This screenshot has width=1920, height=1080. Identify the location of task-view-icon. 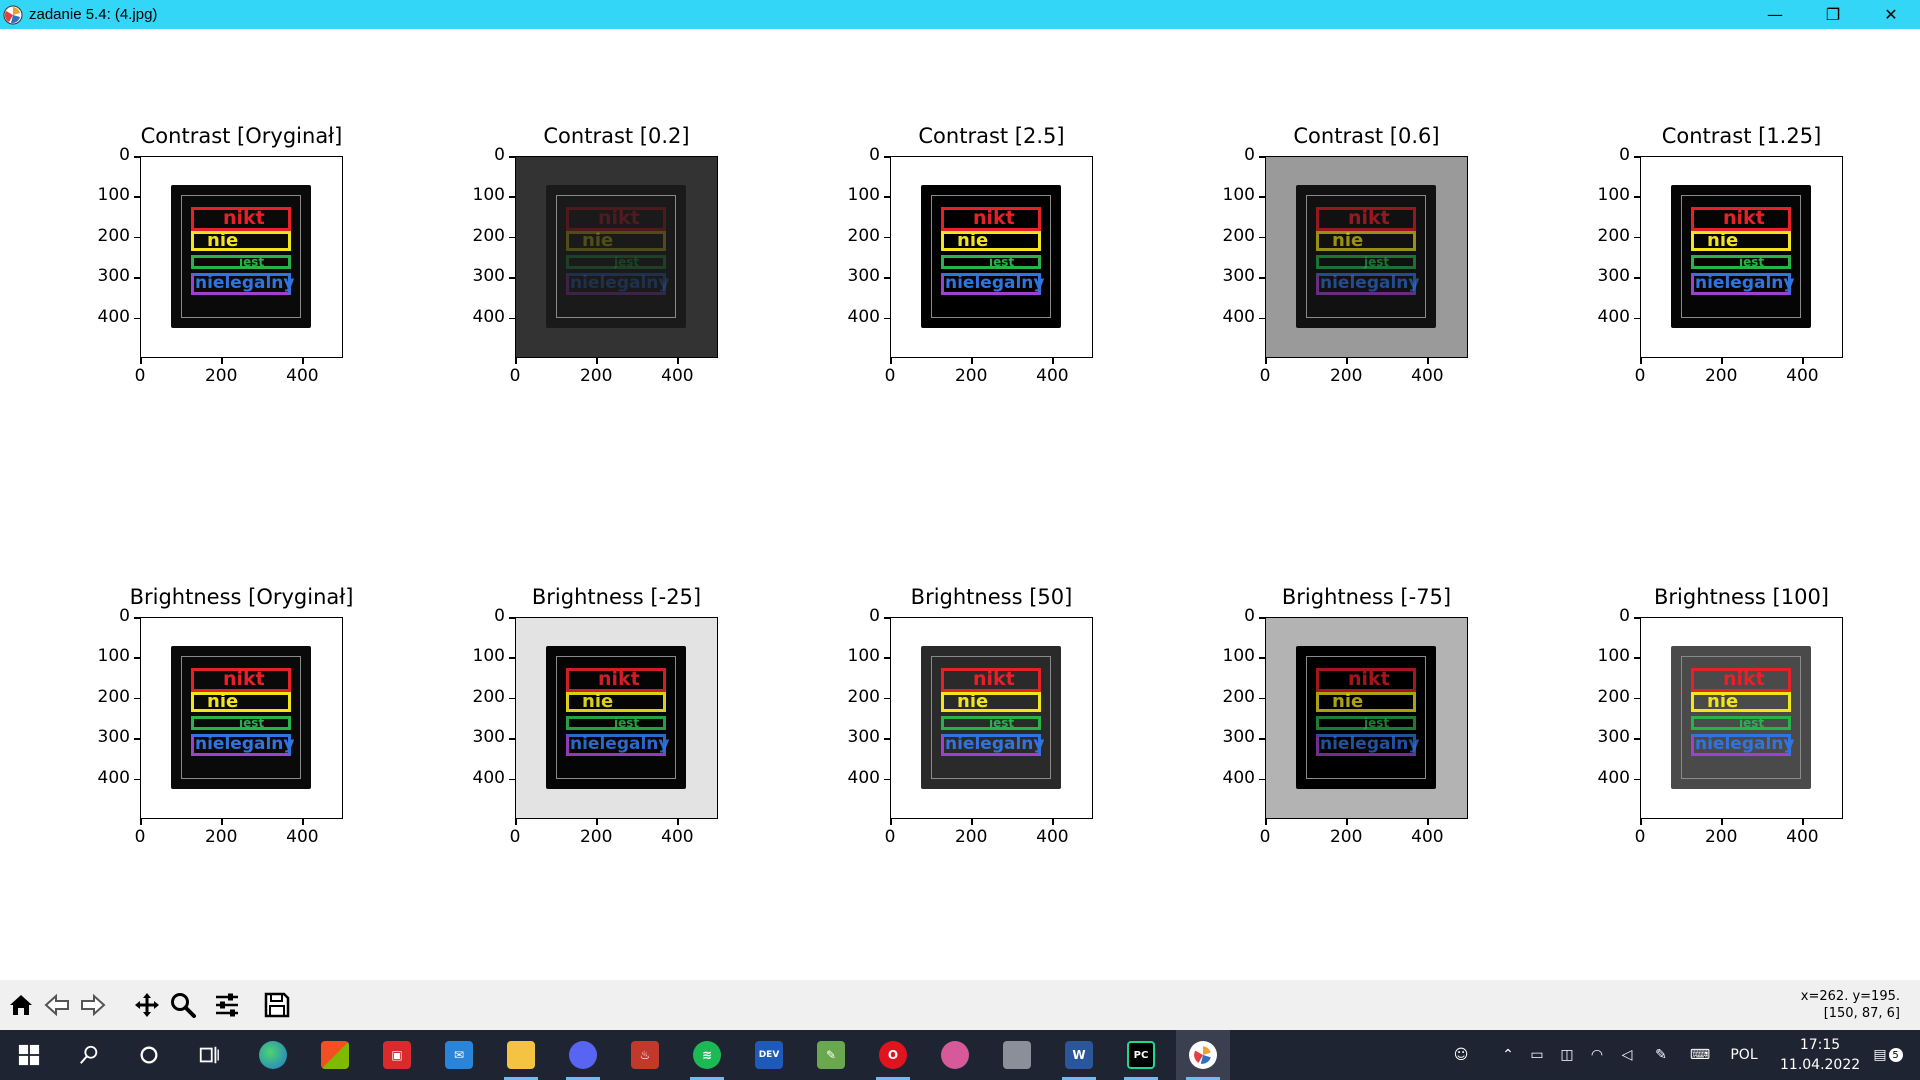
(209, 1055).